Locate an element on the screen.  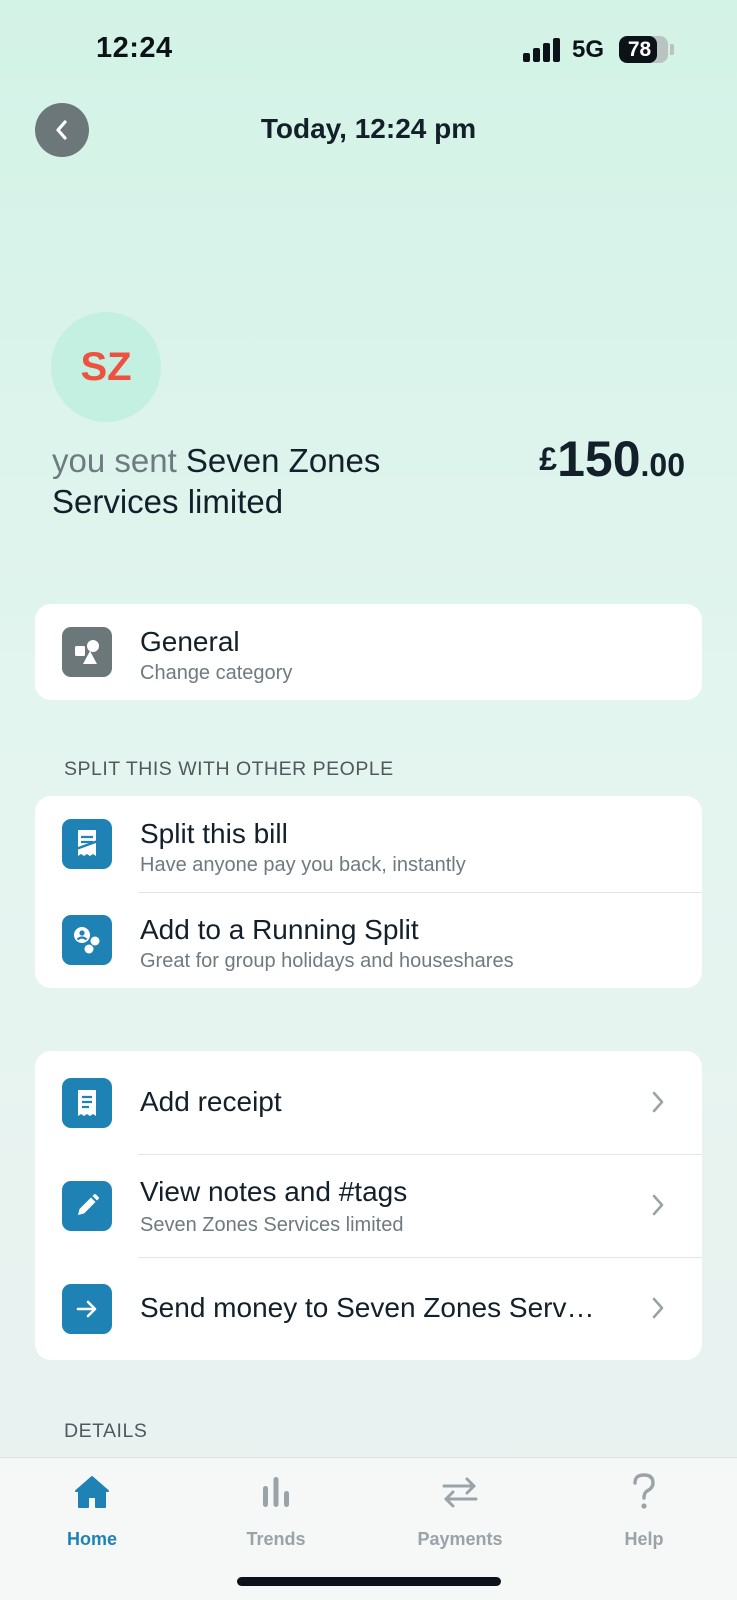
split-section-label: SPLIT THIS WITH OTHER PEOPLE is located at coordinates (229, 769).